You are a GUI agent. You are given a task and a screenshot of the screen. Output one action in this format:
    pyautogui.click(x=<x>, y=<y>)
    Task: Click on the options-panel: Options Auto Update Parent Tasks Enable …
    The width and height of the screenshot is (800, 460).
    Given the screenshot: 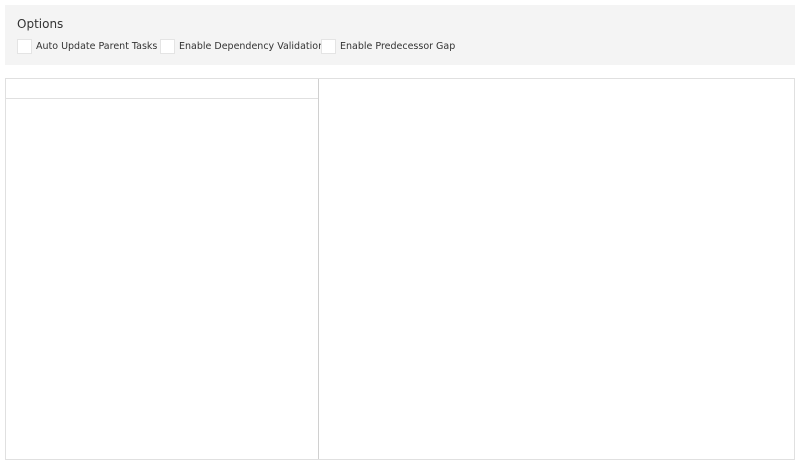 What is the action you would take?
    pyautogui.click(x=400, y=35)
    